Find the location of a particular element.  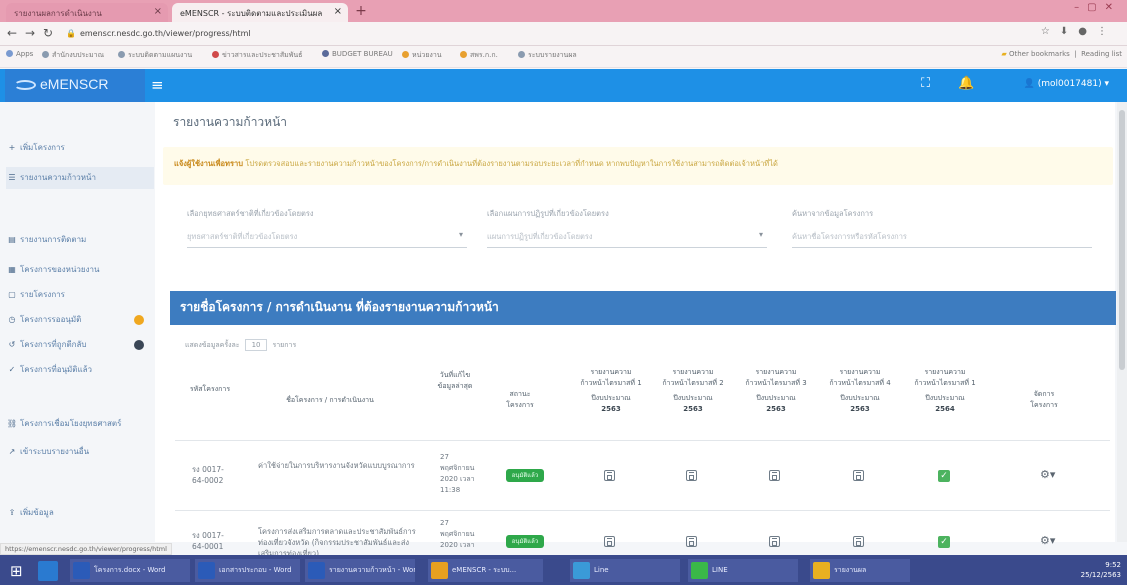

sidebar-item: ▤ รายงานการติดตาม is located at coordinates (80, 240).